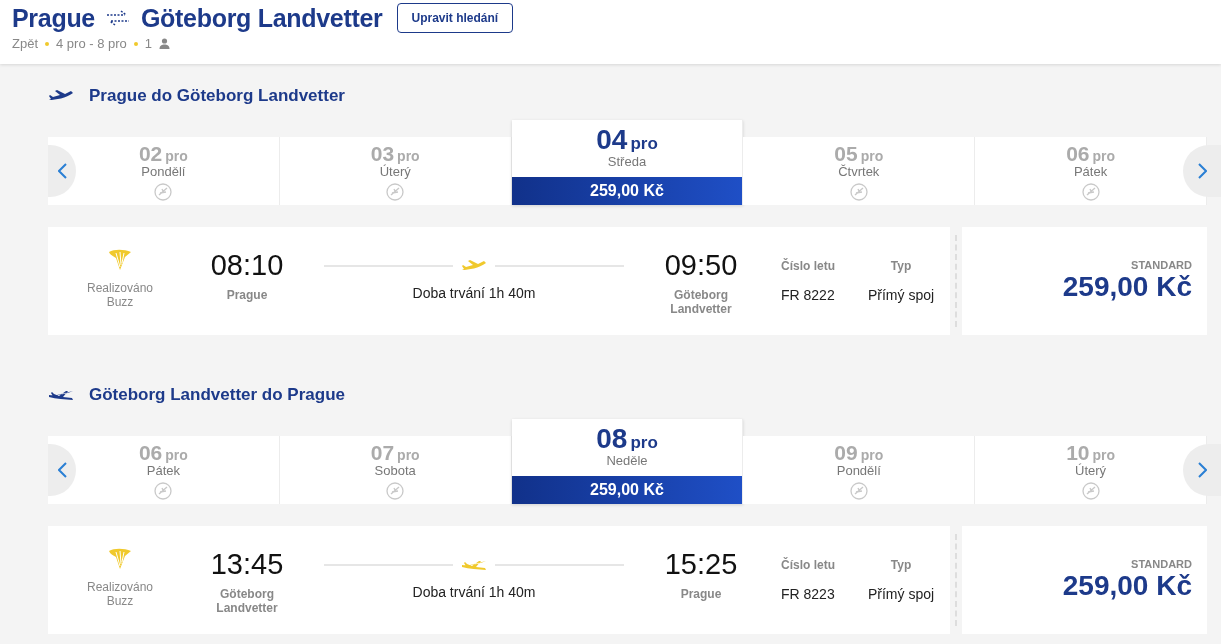 Image resolution: width=1221 pixels, height=644 pixels. What do you see at coordinates (150, 154) in the screenshot?
I see `day-number: 02` at bounding box center [150, 154].